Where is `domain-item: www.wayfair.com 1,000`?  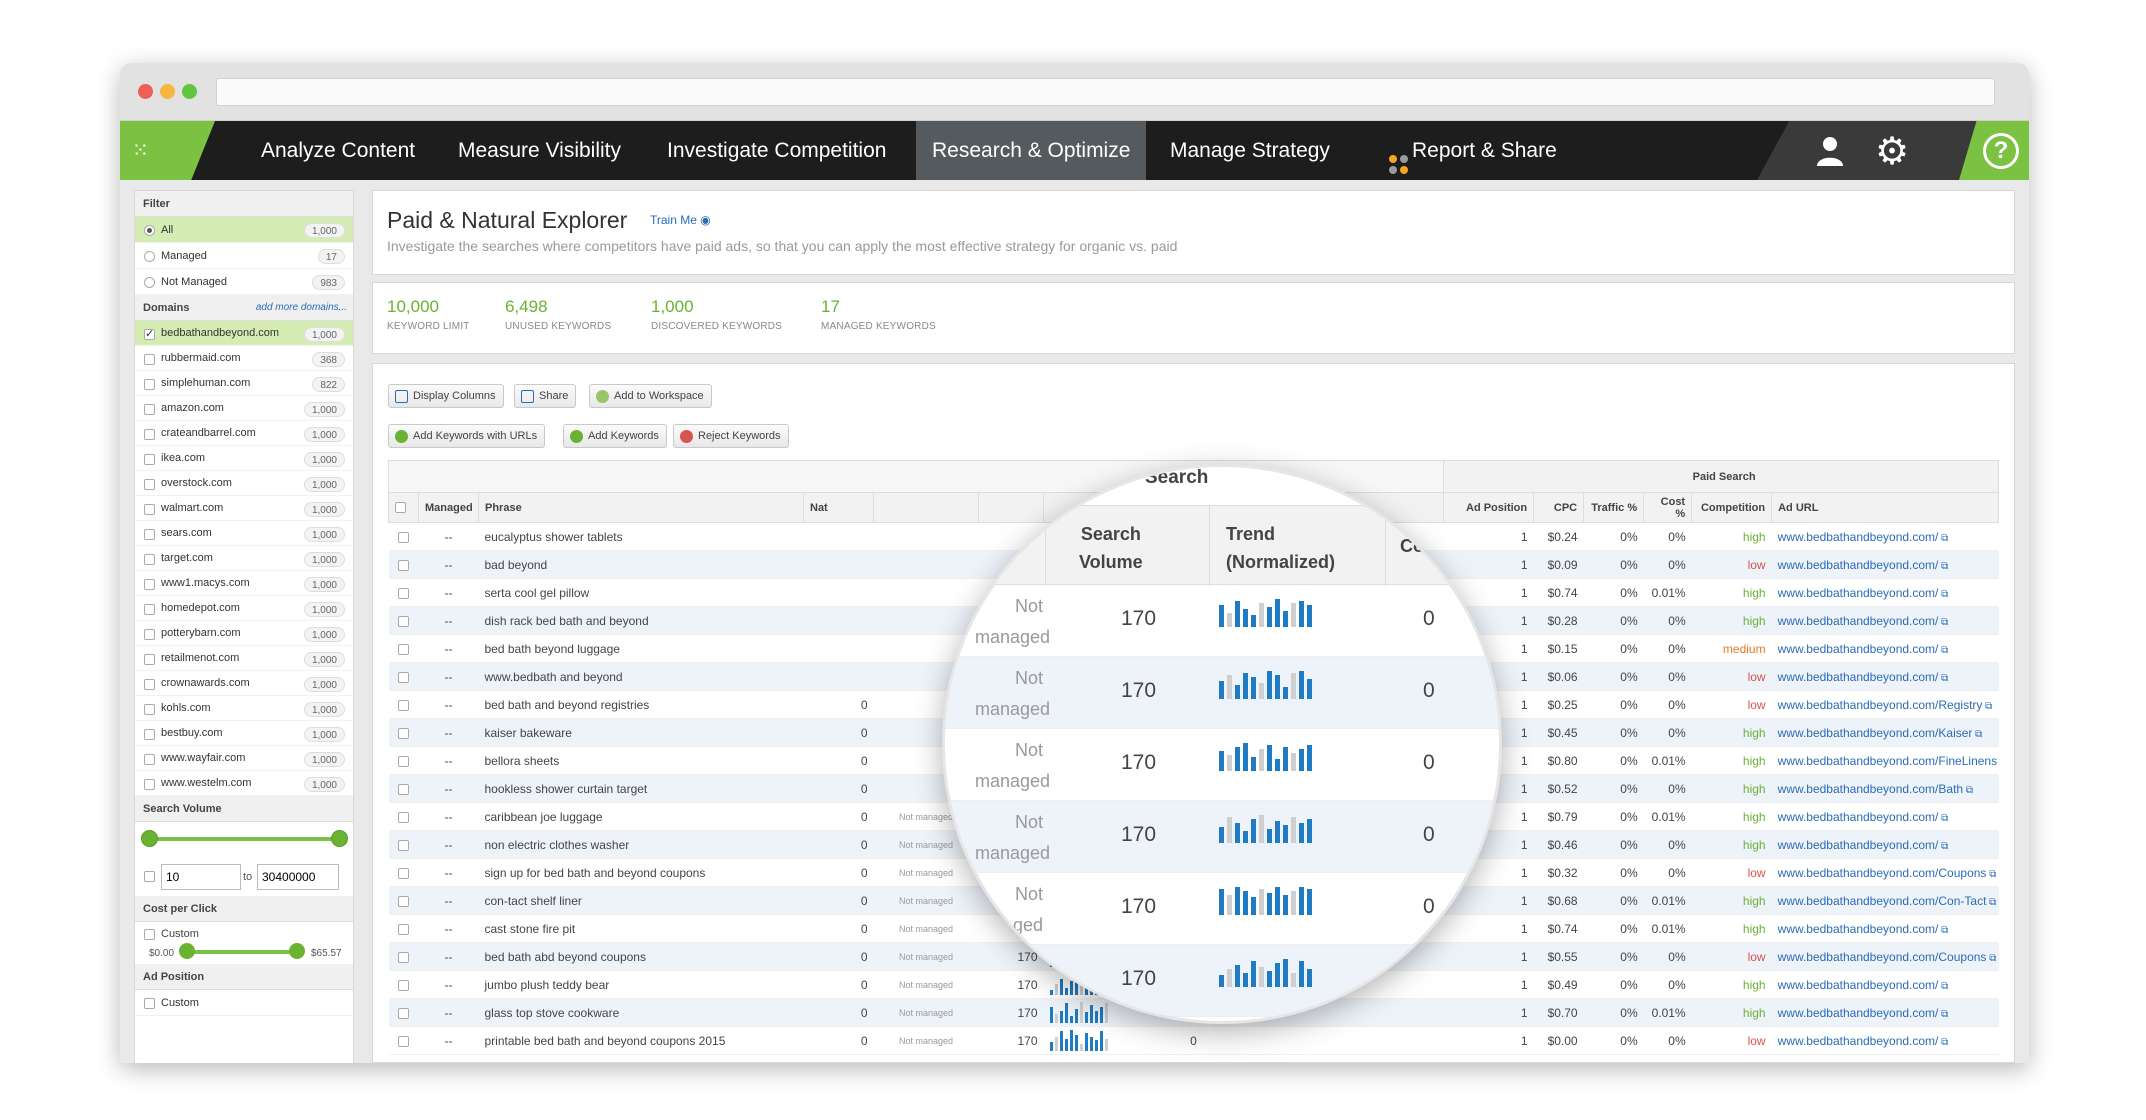 domain-item: www.wayfair.com 1,000 is located at coordinates (244, 758).